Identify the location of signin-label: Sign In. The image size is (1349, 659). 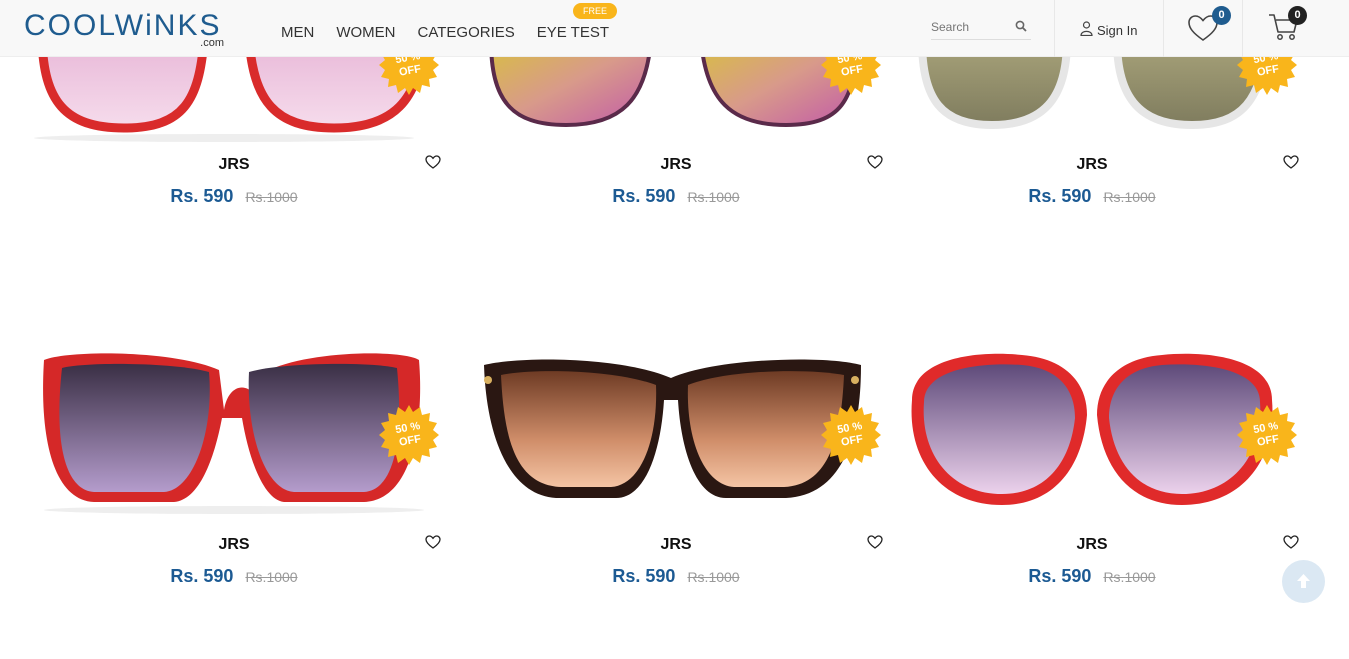
(1117, 30).